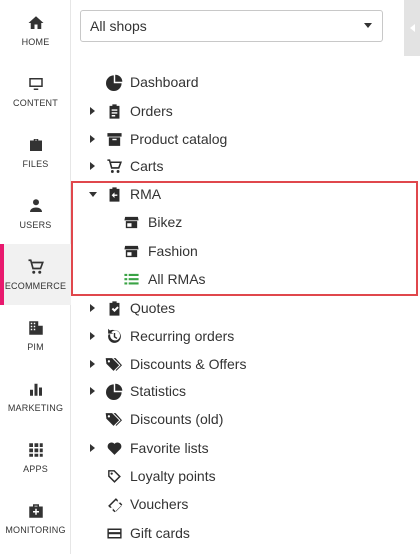 The image size is (420, 554). Describe the element at coordinates (114, 111) in the screenshot. I see `clipboard-list-icon` at that location.